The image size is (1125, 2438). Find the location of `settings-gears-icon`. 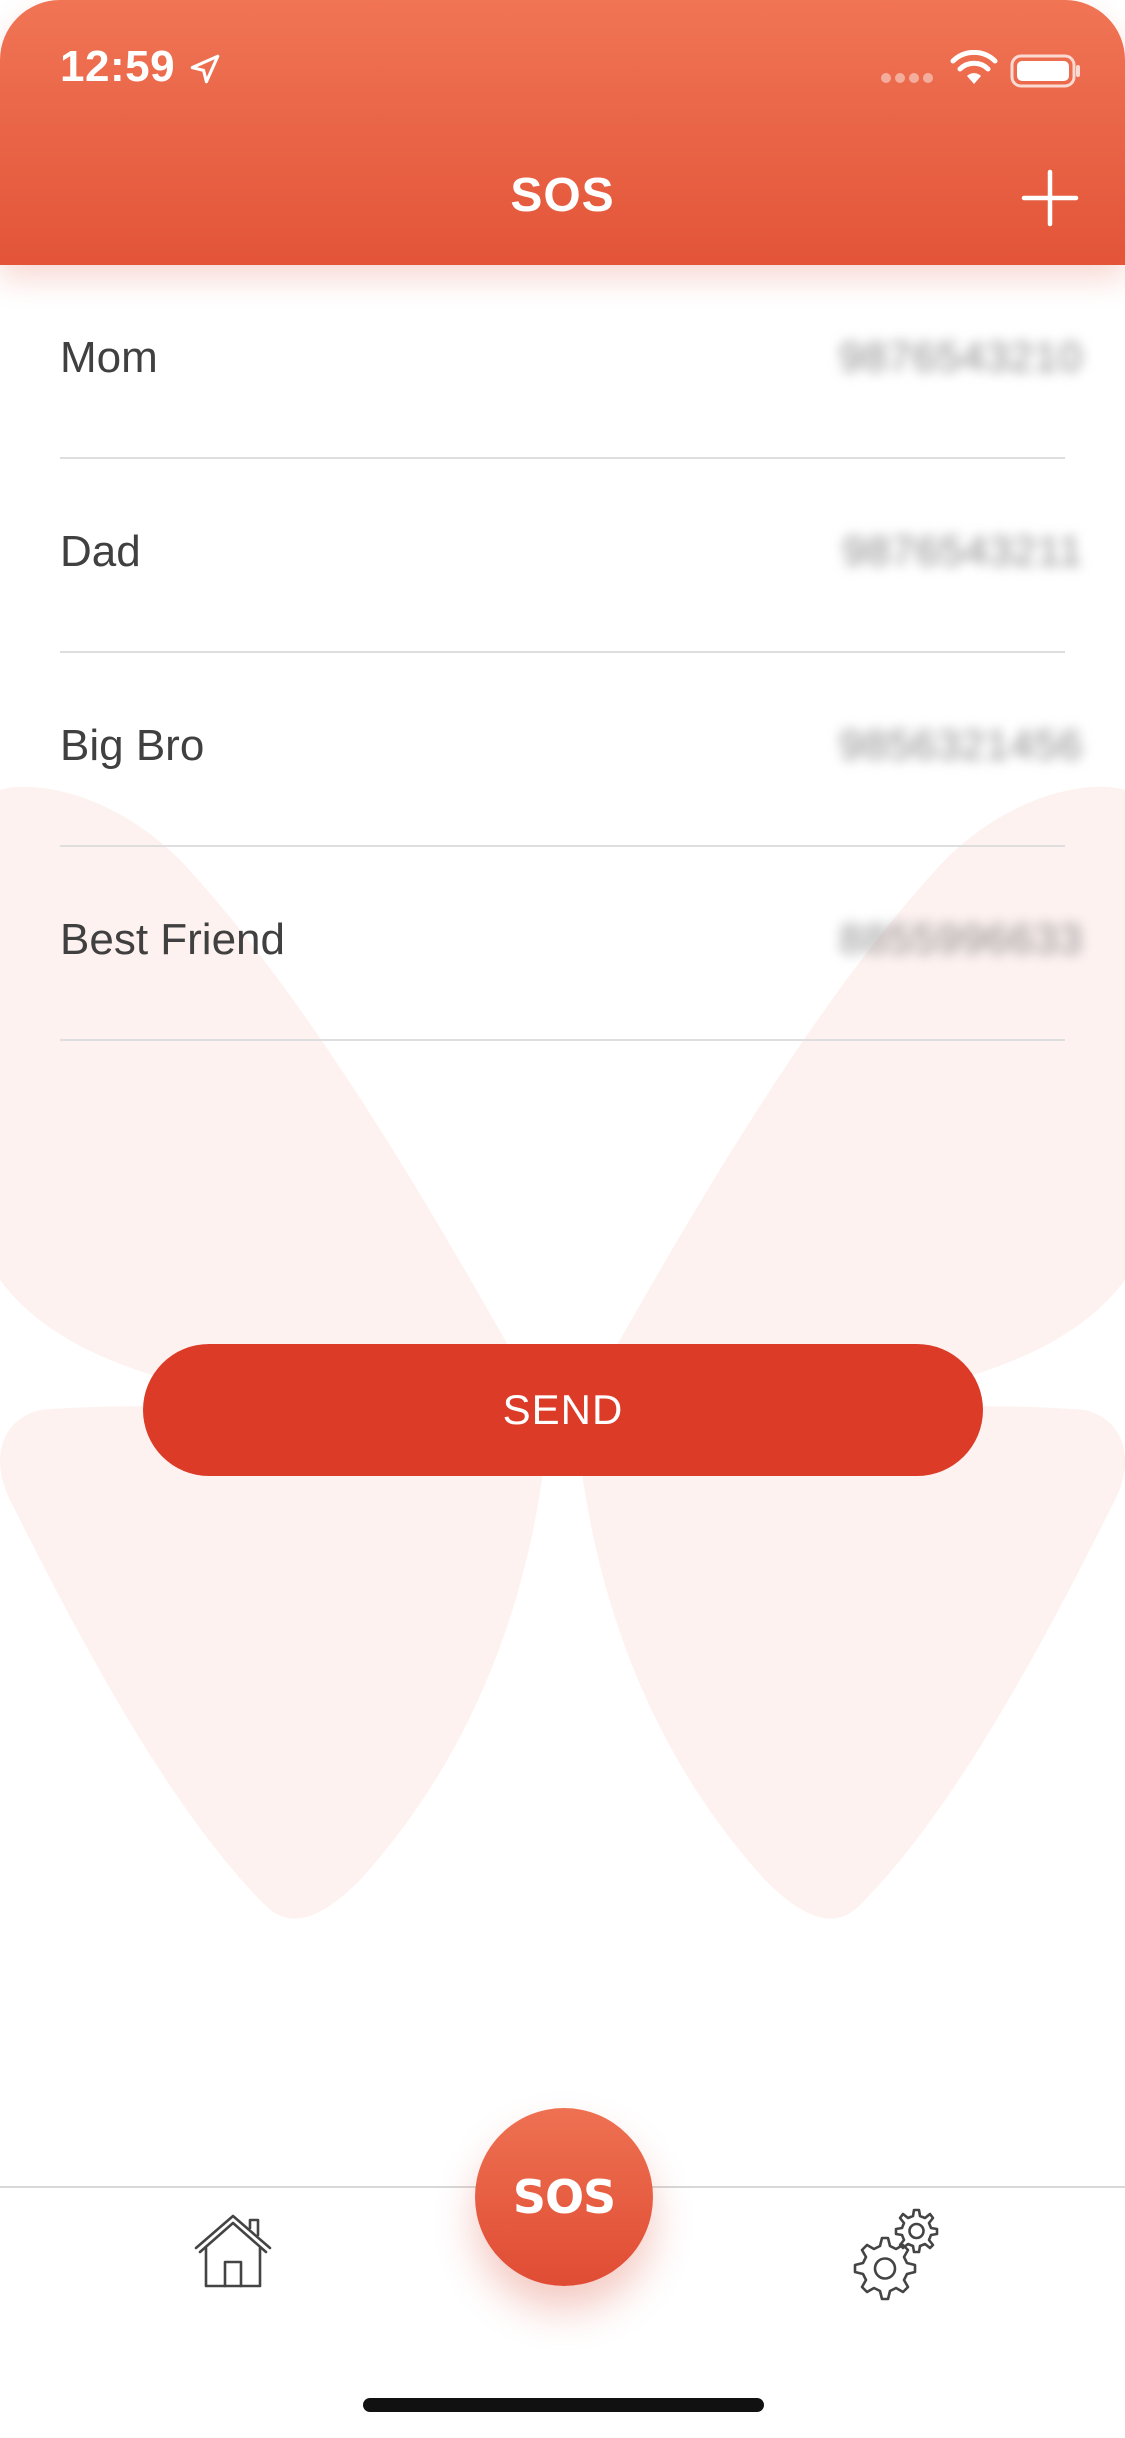

settings-gears-icon is located at coordinates (894, 2252).